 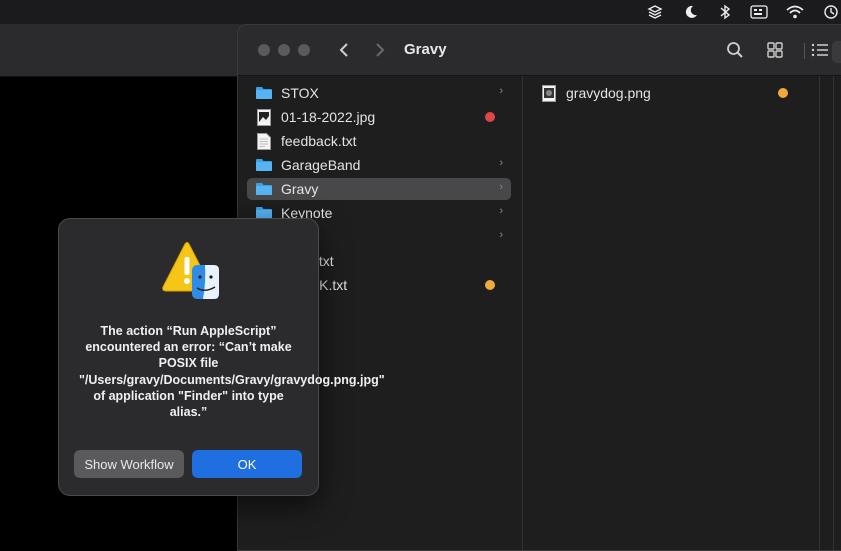 I want to click on text-file-icon, so click(x=264, y=141).